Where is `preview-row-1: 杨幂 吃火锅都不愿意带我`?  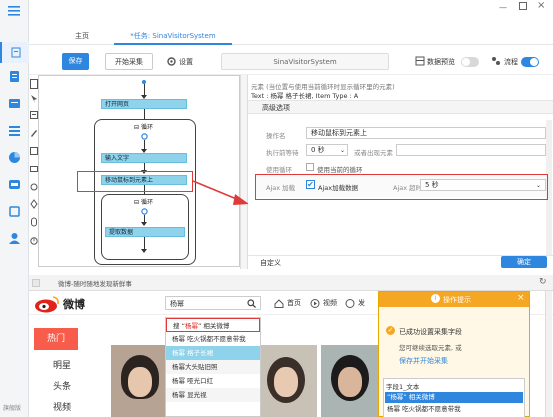
preview-row-1: 杨幂 吃火锅都不愿意带我 is located at coordinates (454, 409).